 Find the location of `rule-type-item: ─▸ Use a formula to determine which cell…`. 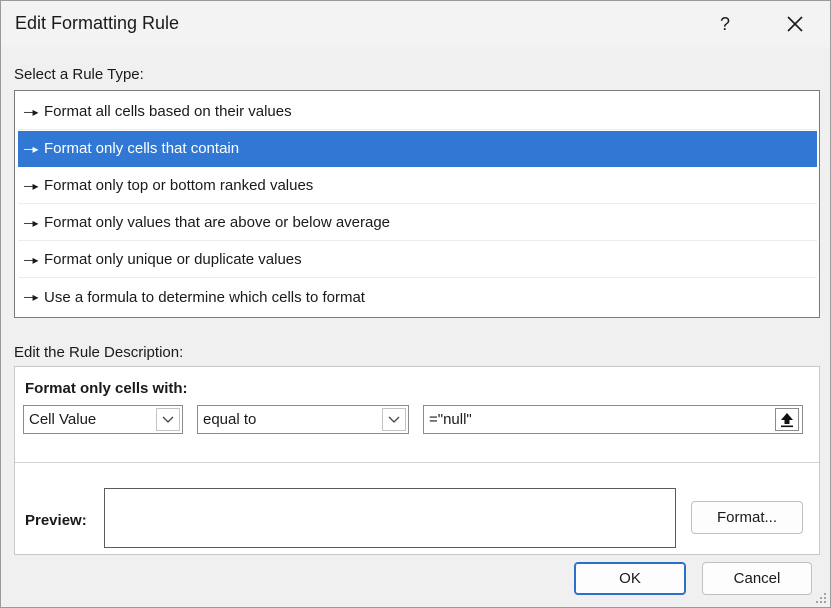

rule-type-item: ─▸ Use a formula to determine which cell… is located at coordinates (417, 297).